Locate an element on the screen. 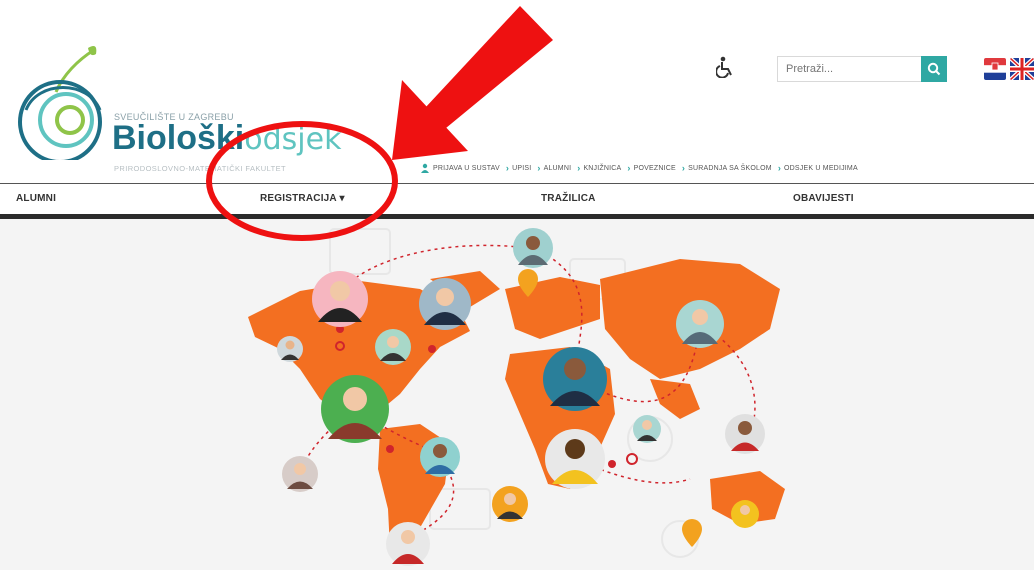 The height and width of the screenshot is (570, 1034). quick-link-knjiznica: › KNJIŽNICA is located at coordinates (599, 168).